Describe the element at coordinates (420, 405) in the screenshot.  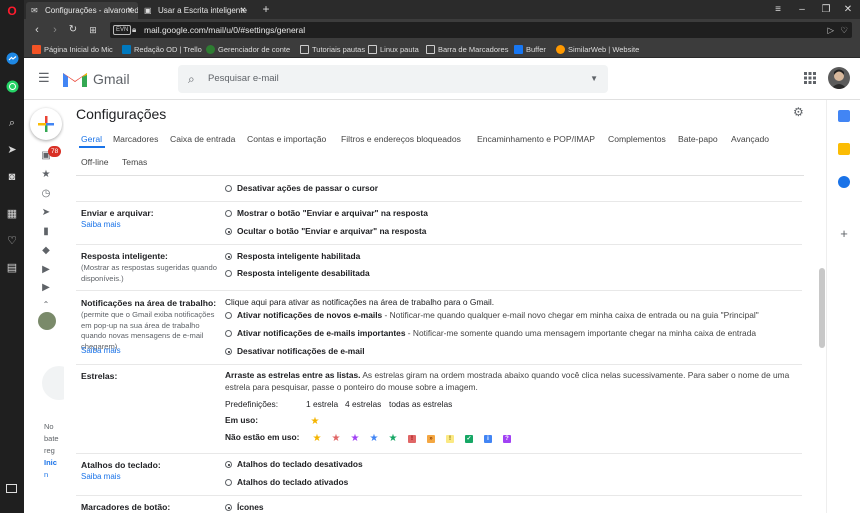
I see `preset-all-stars: todas as estrelas` at that location.